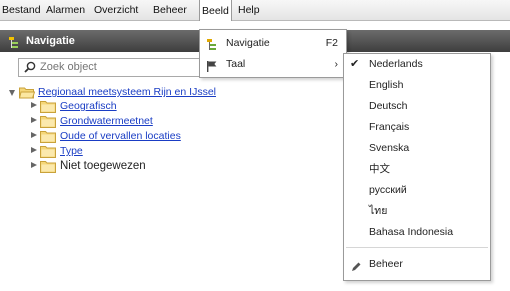 The image size is (510, 291). What do you see at coordinates (65, 10) in the screenshot?
I see `menu-alarmen: Alarmen` at bounding box center [65, 10].